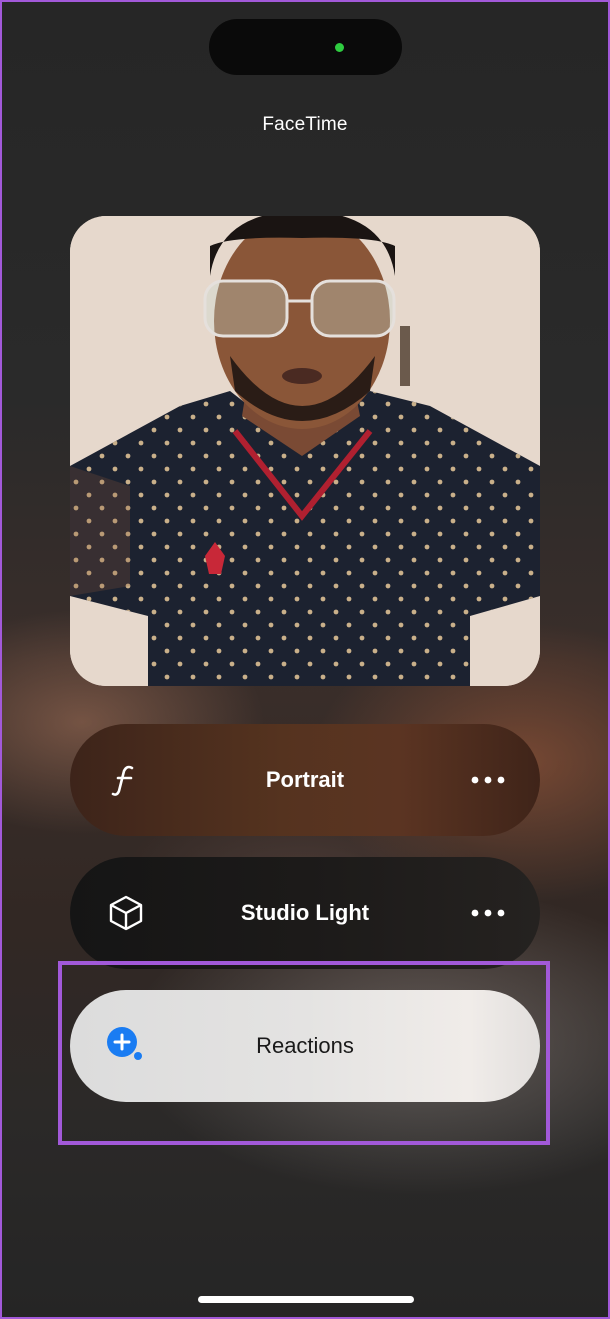  Describe the element at coordinates (126, 780) in the screenshot. I see `portrait-f-icon` at that location.